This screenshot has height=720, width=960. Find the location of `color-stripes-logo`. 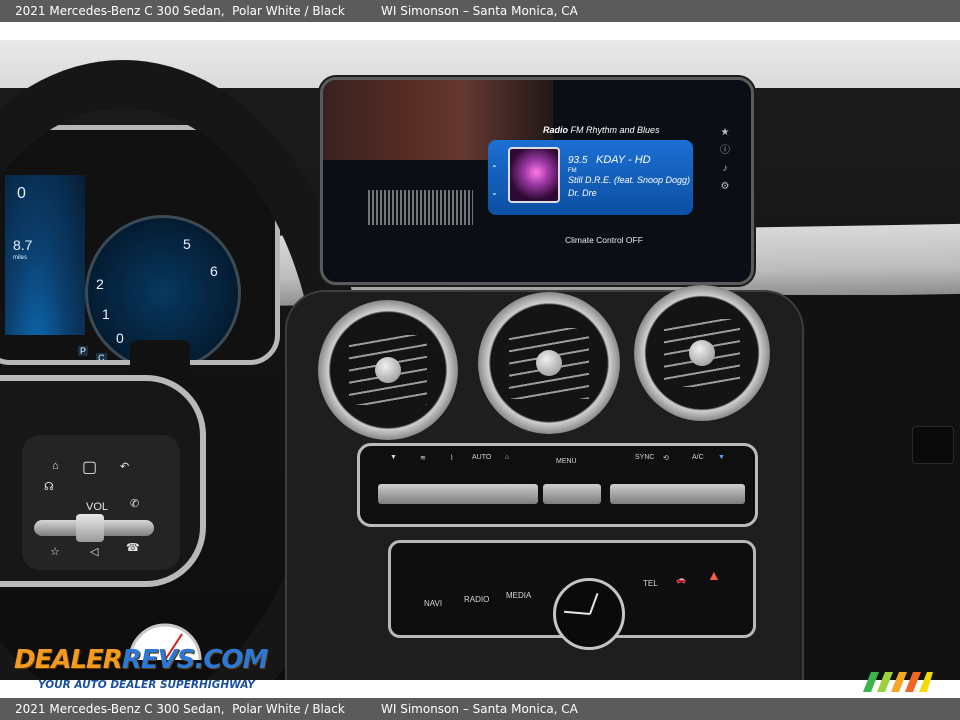

color-stripes-logo is located at coordinates (898, 682).